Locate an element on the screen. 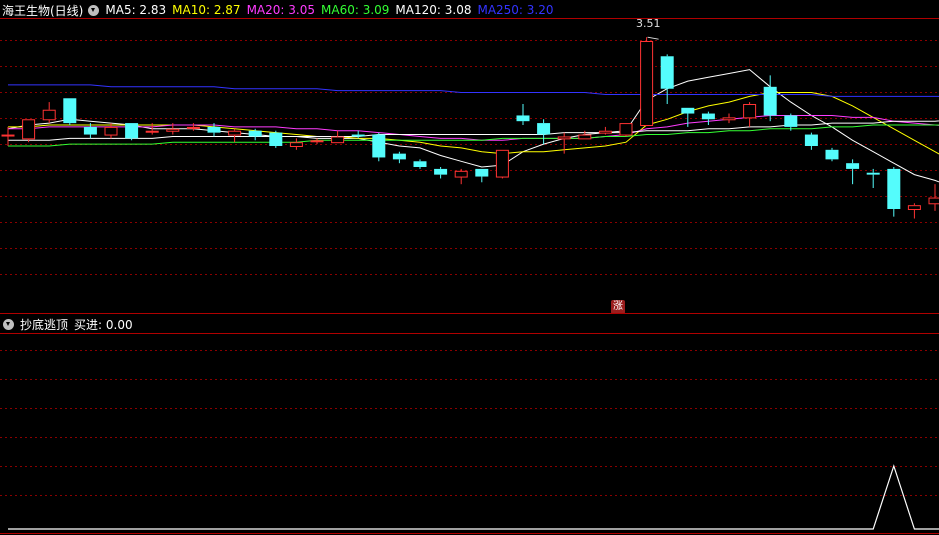 This screenshot has width=939, height=535. ma-line-ma120 is located at coordinates (473, 130).